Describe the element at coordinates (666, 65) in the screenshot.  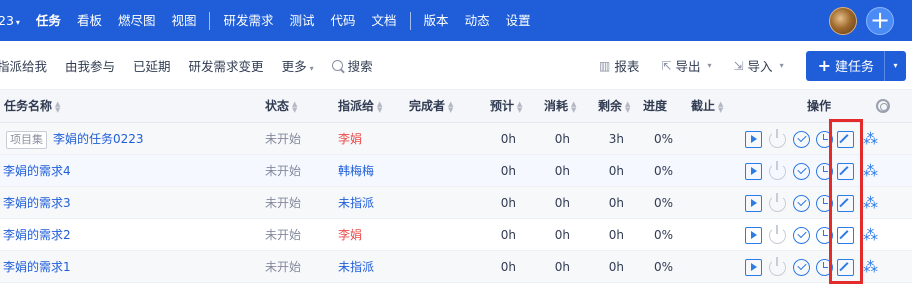
I see `export-icon: ⇱` at that location.